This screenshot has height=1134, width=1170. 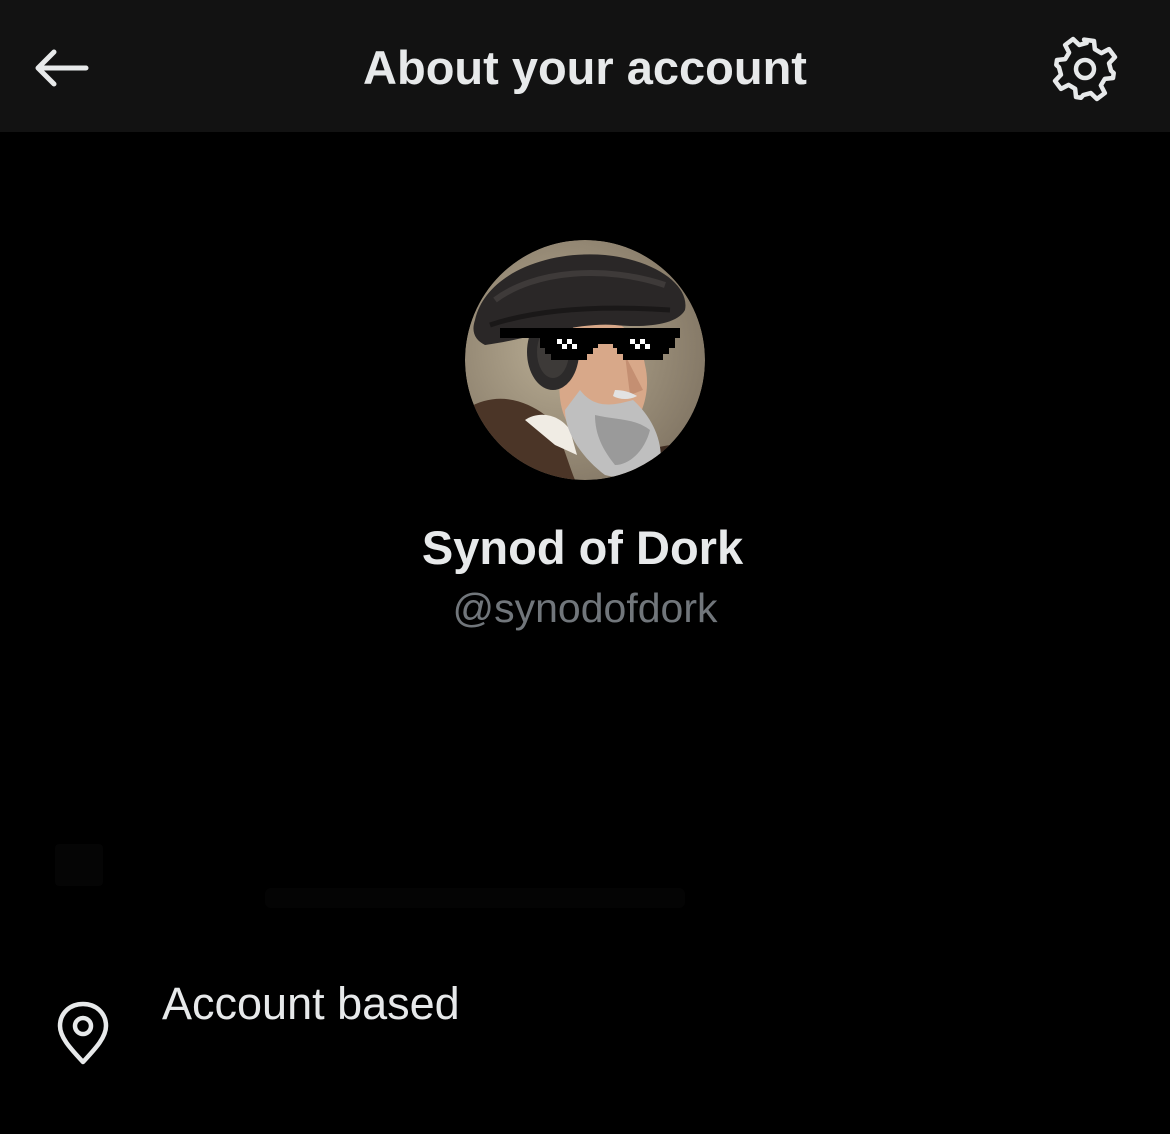 I want to click on top-app-bar: About your account, so click(x=585, y=66).